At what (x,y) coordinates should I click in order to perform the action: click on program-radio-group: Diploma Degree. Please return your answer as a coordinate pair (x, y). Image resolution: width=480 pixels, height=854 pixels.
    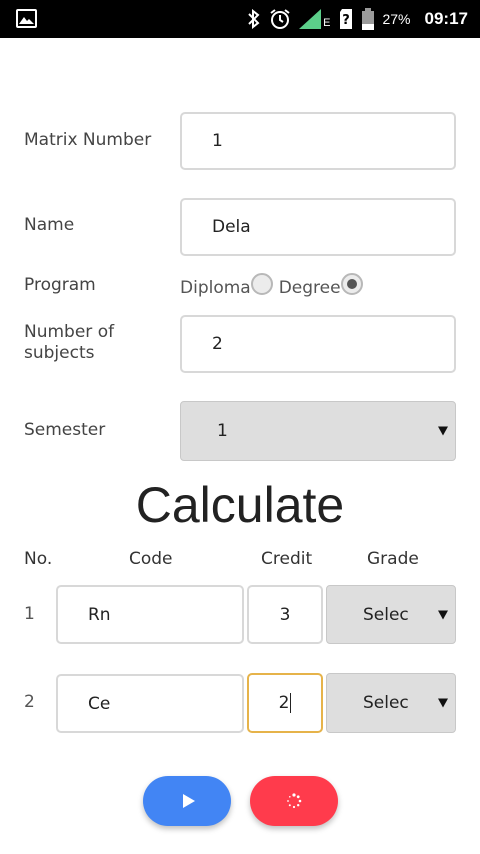
    Looking at the image, I should click on (271, 287).